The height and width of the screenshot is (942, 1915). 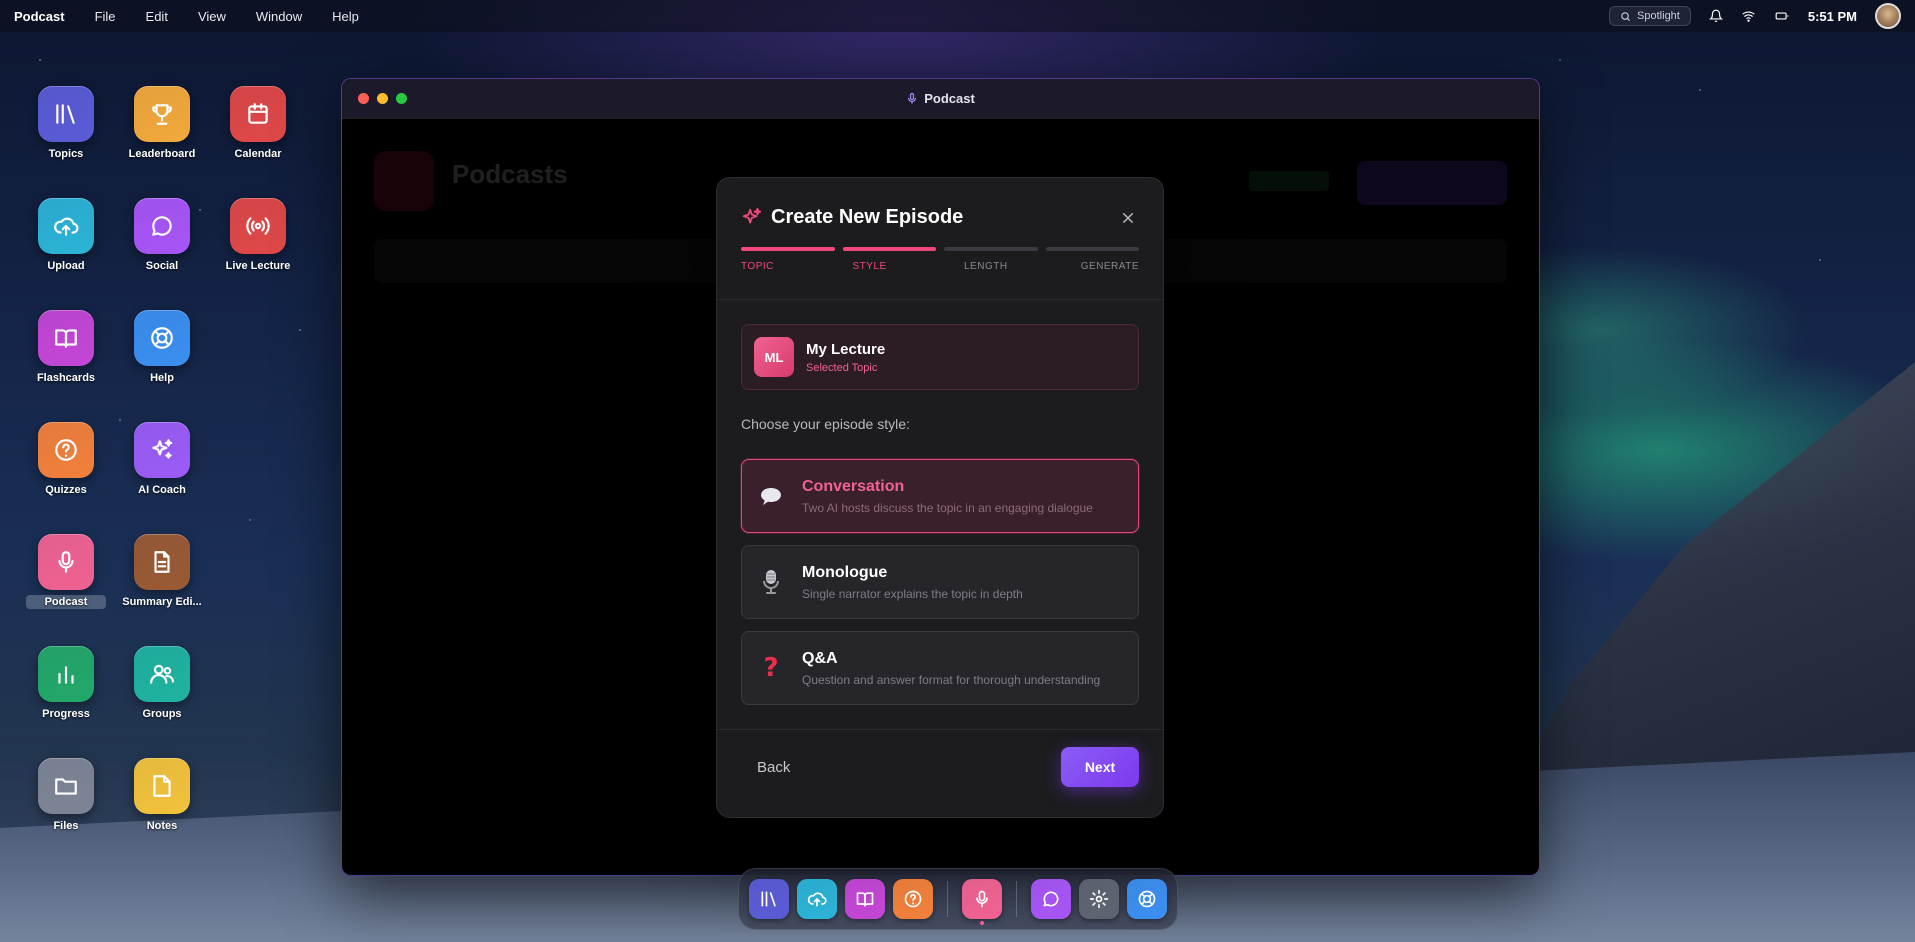 I want to click on desktop-icon-leaderboard: Leaderboard, so click(x=162, y=123).